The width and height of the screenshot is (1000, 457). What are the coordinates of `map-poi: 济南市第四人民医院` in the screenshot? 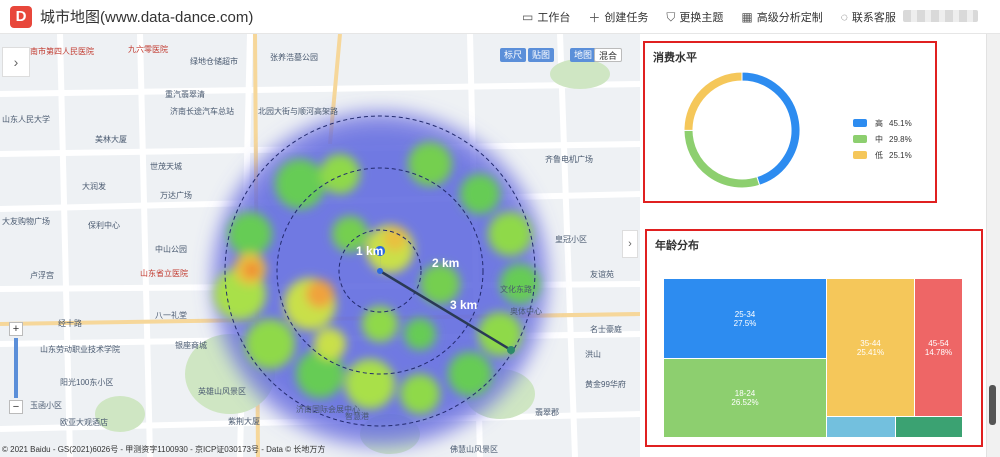 It's located at (58, 51).